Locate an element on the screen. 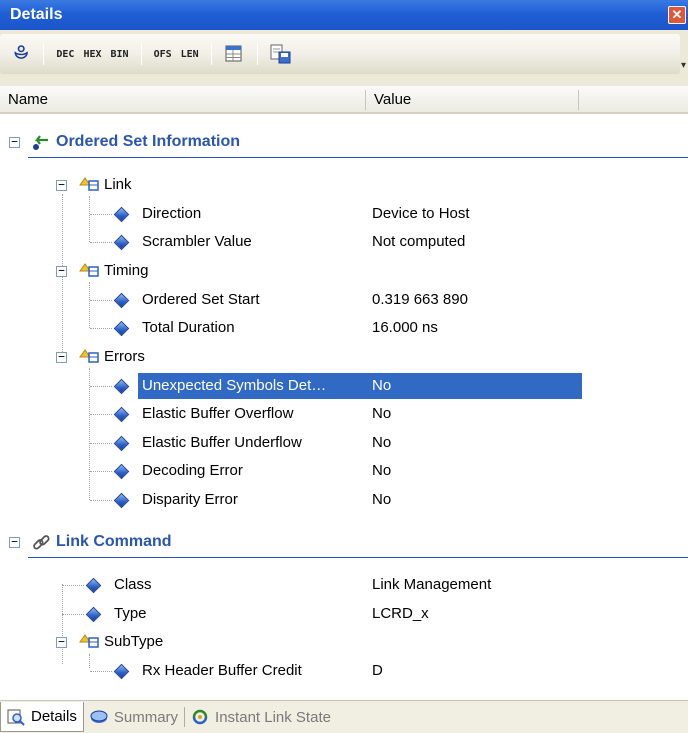 The width and height of the screenshot is (688, 733). field-value: 0.319 663 890 is located at coordinates (420, 299).